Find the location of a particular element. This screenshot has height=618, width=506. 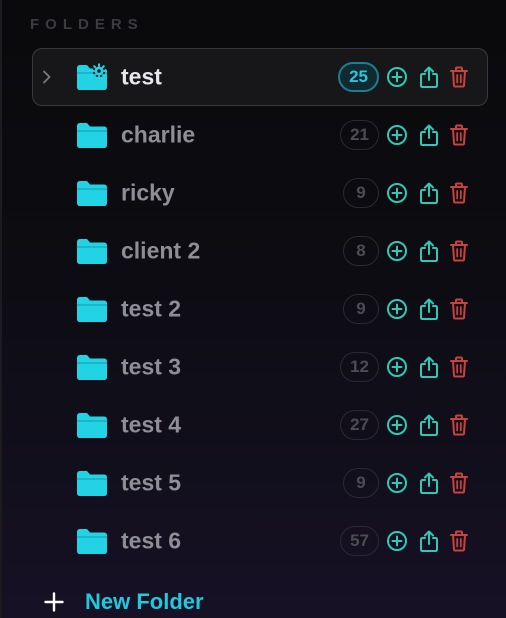

folder-name: ricky is located at coordinates (148, 192).